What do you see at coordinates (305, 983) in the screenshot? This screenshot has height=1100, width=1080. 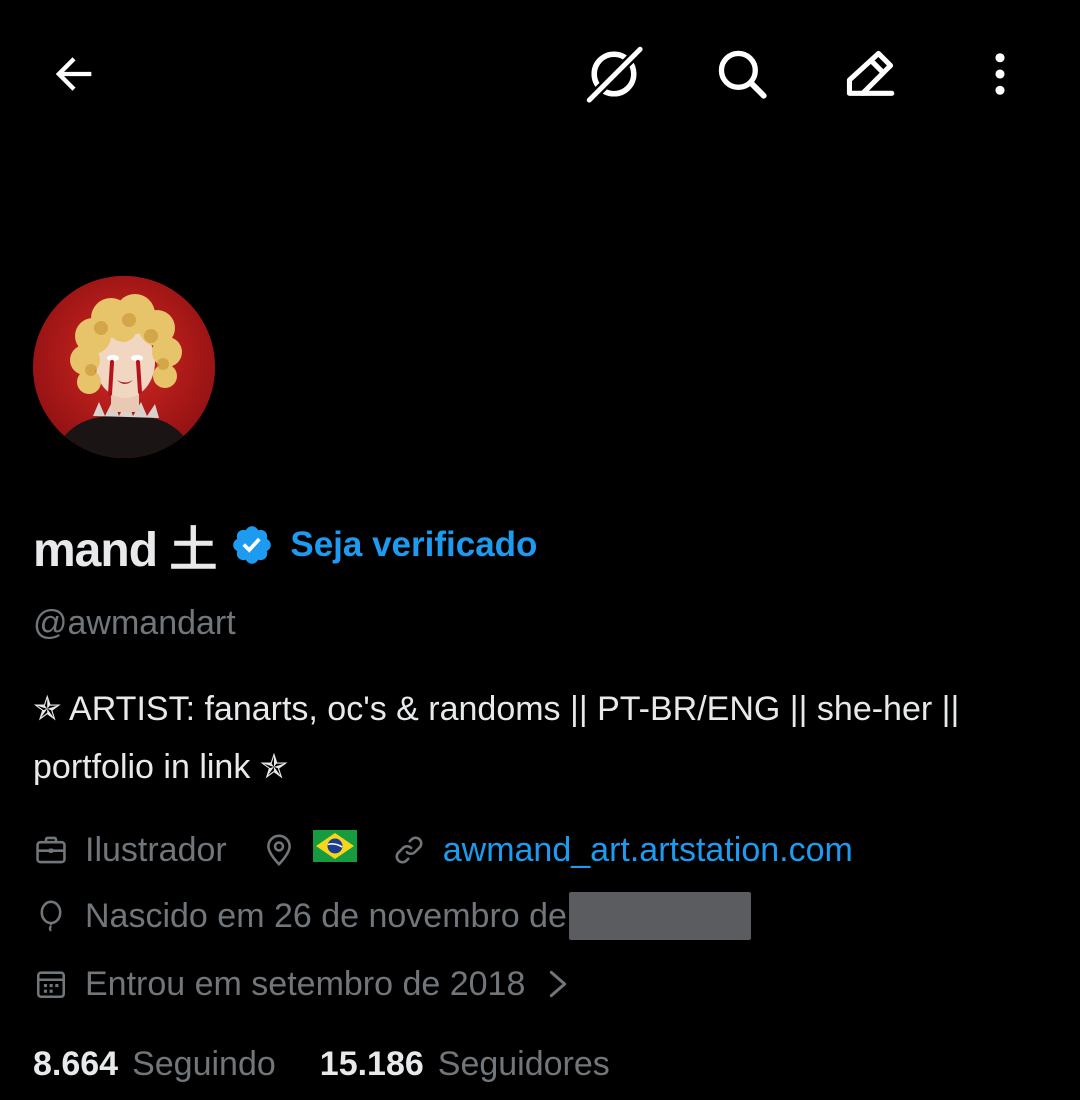 I see `joined-label: Entrou em setembro de 2018` at bounding box center [305, 983].